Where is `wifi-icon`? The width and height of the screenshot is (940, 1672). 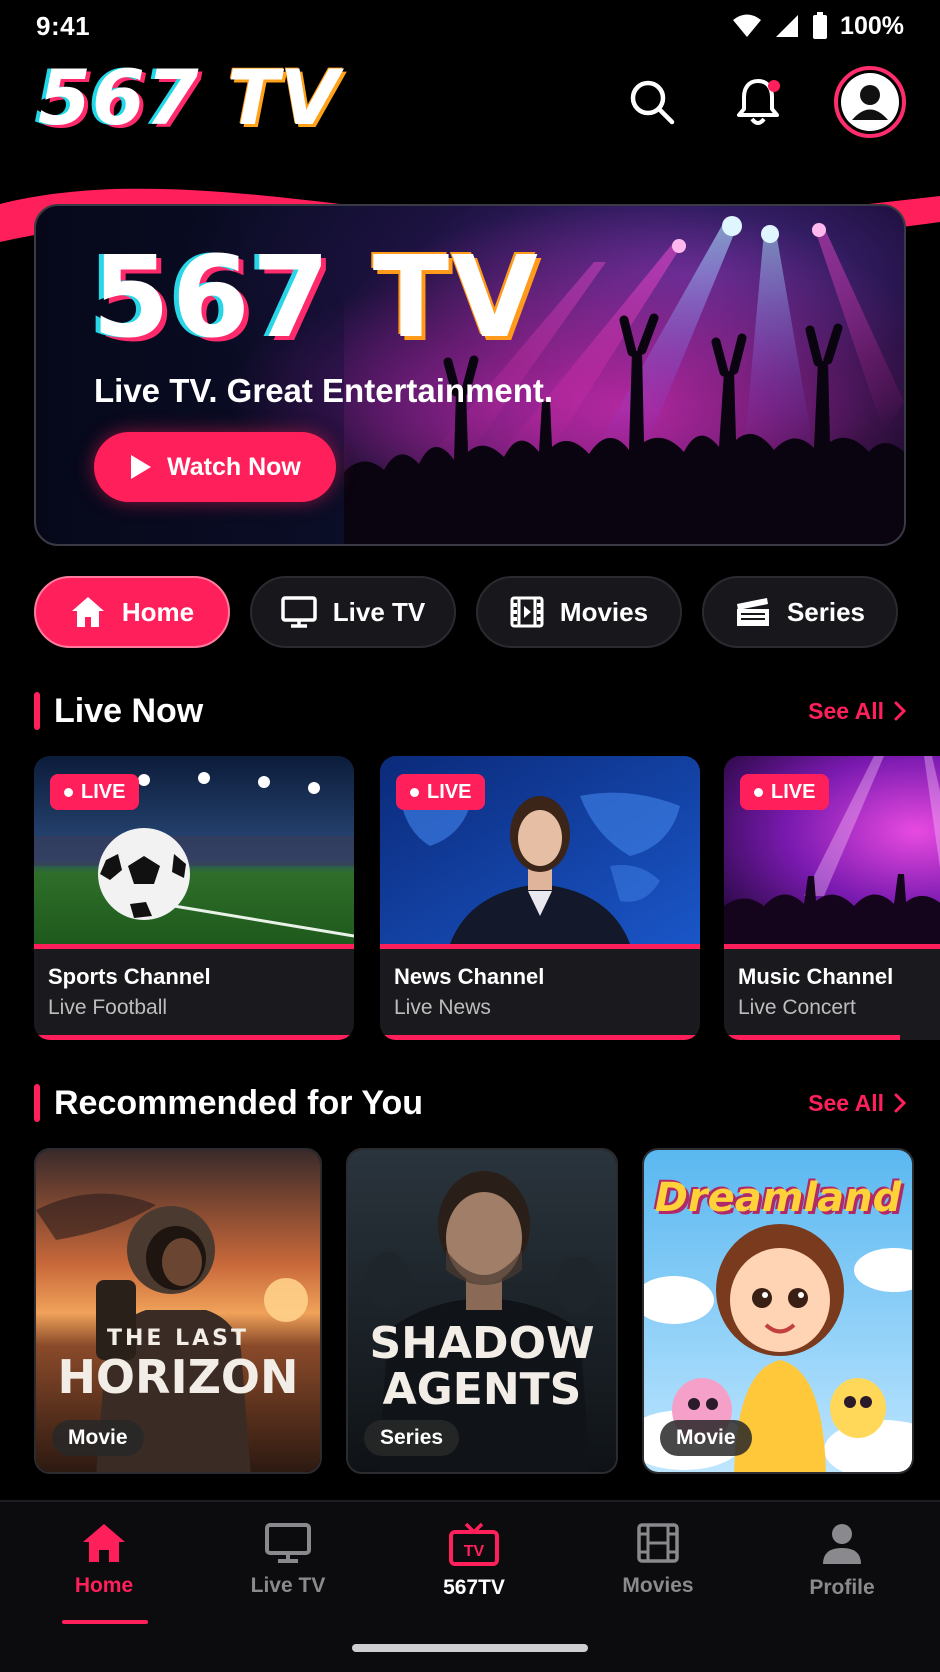
wifi-icon is located at coordinates (747, 25).